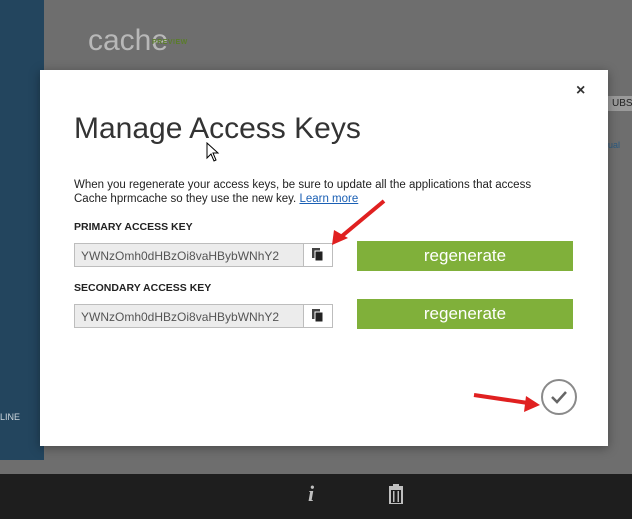 The width and height of the screenshot is (632, 519). What do you see at coordinates (180, 256) in the screenshot?
I see `primary-key-value: YWNzOmh0dHBzOi8vaHBybWNhY2` at bounding box center [180, 256].